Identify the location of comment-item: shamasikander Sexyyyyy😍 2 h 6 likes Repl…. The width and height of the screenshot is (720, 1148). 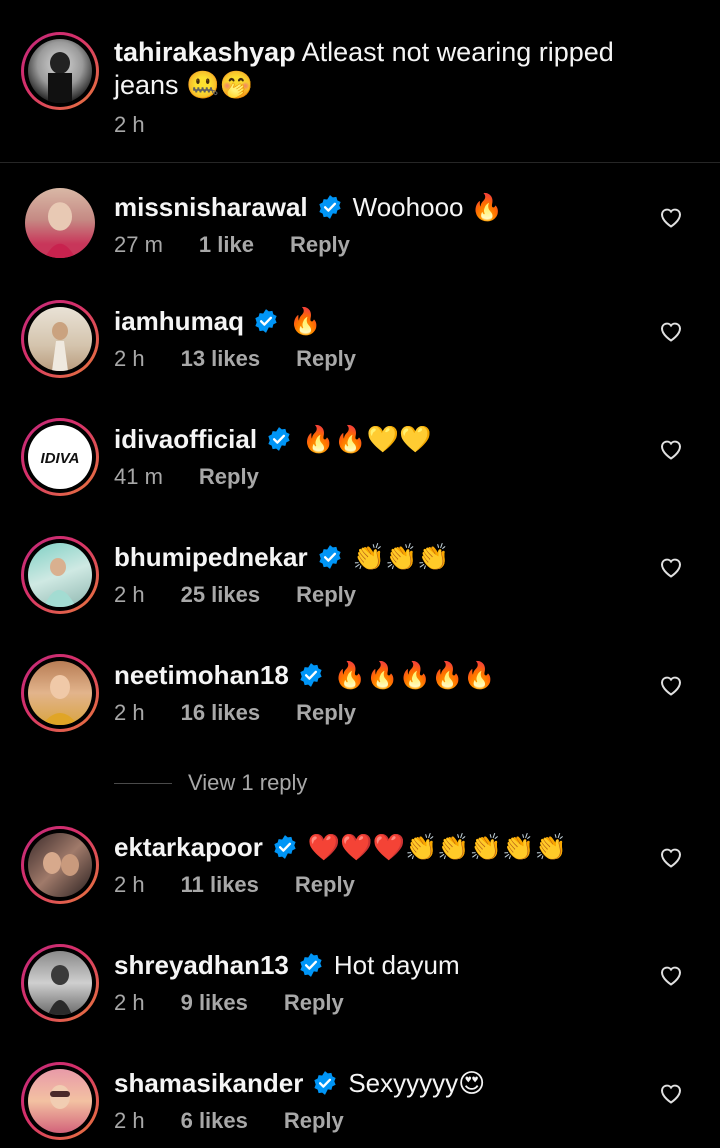
(360, 1105).